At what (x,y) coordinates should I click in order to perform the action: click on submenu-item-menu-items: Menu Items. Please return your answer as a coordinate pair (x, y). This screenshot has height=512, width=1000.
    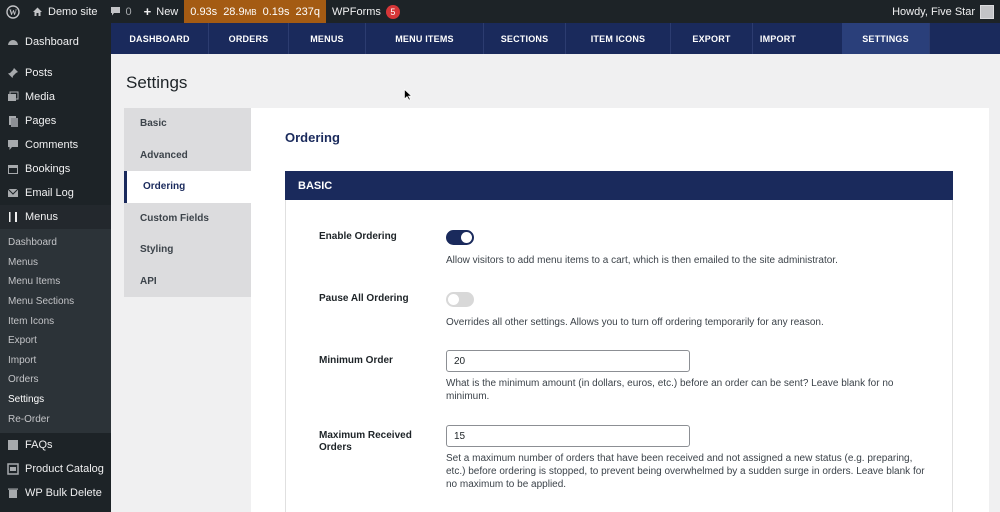
    Looking at the image, I should click on (55, 282).